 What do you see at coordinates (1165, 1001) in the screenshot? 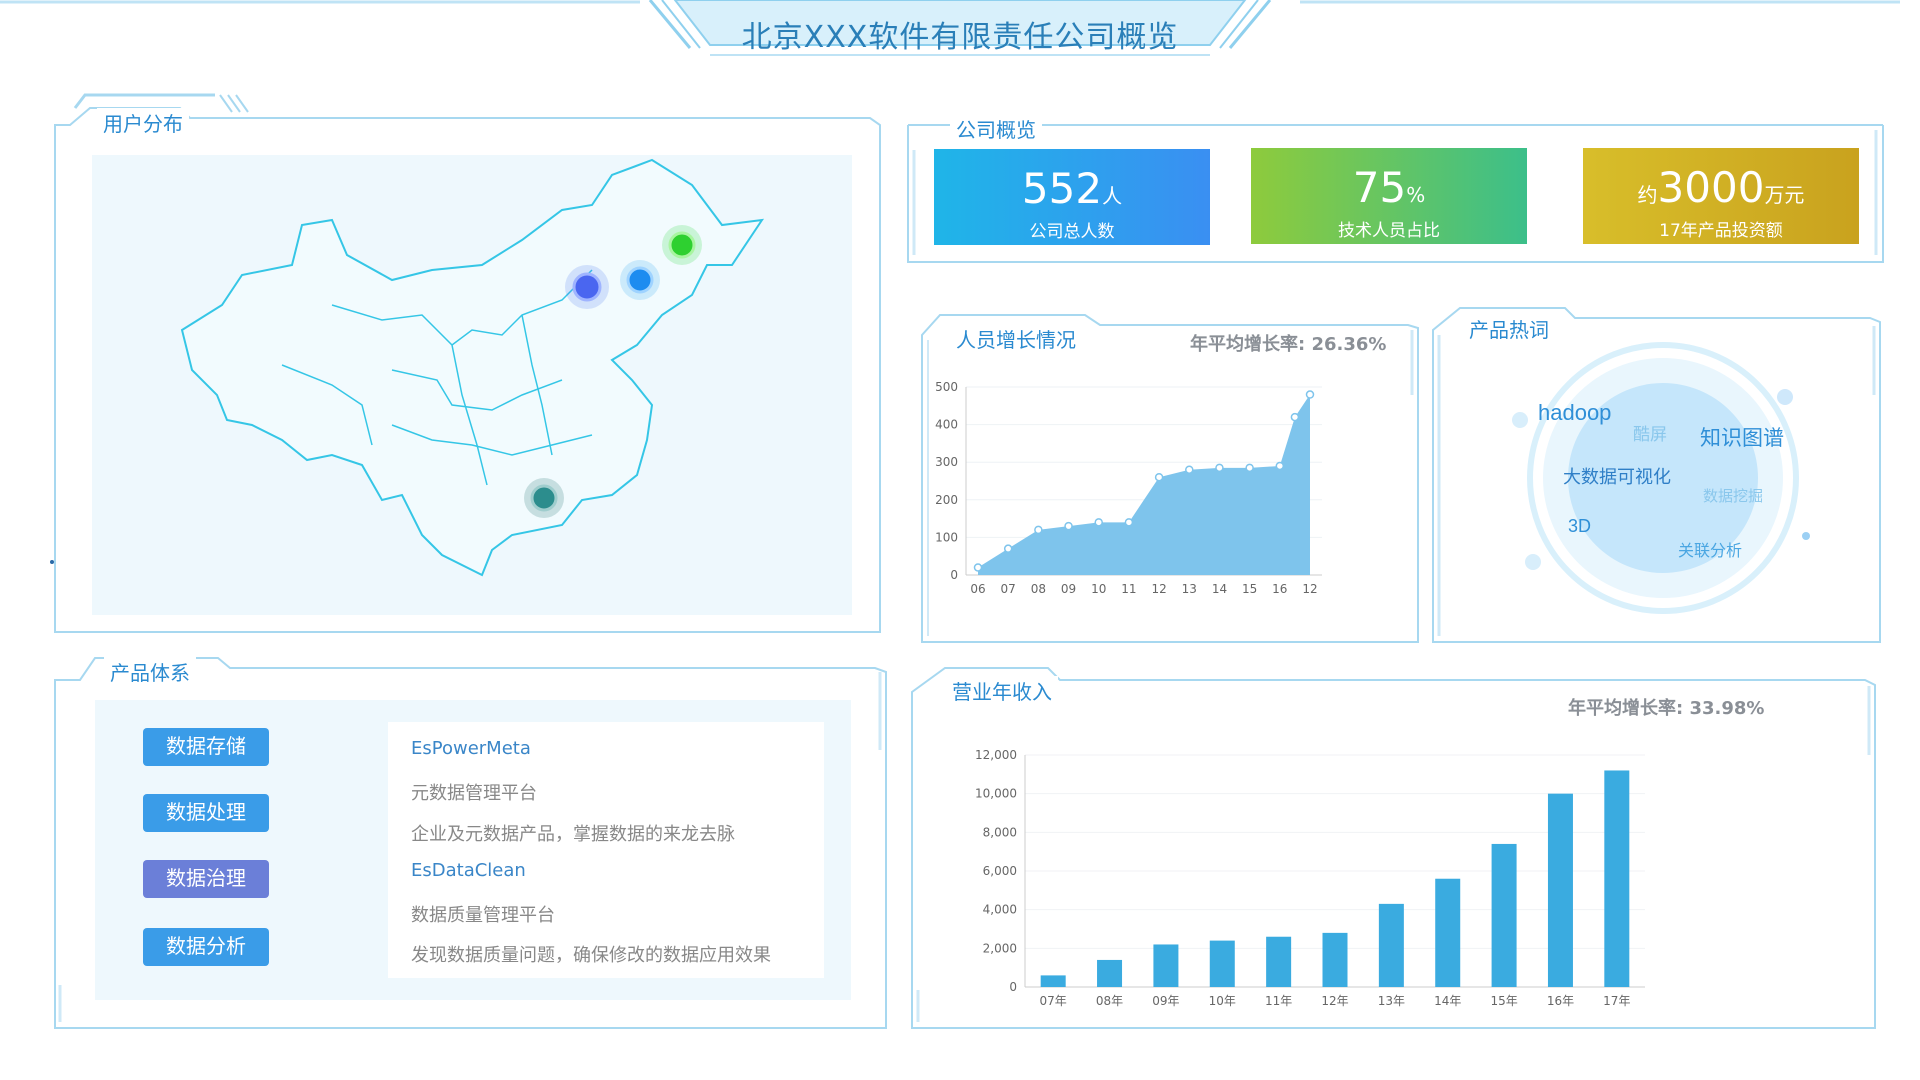
I see `x-tick-label: 09年` at bounding box center [1165, 1001].